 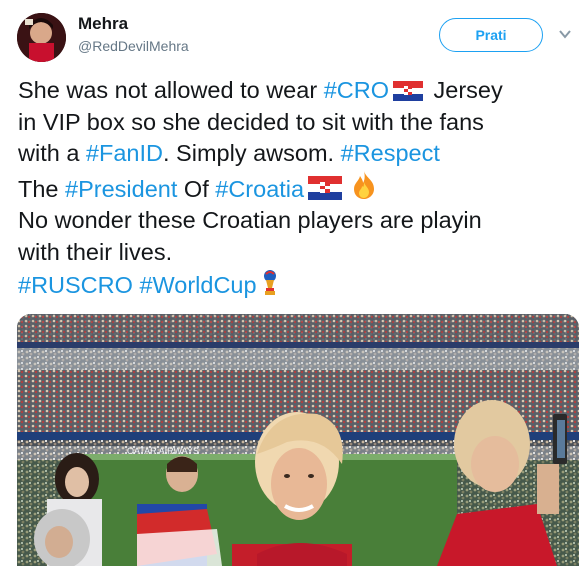 What do you see at coordinates (464, 90) in the screenshot?
I see `tweet-text-segment: Jersey` at bounding box center [464, 90].